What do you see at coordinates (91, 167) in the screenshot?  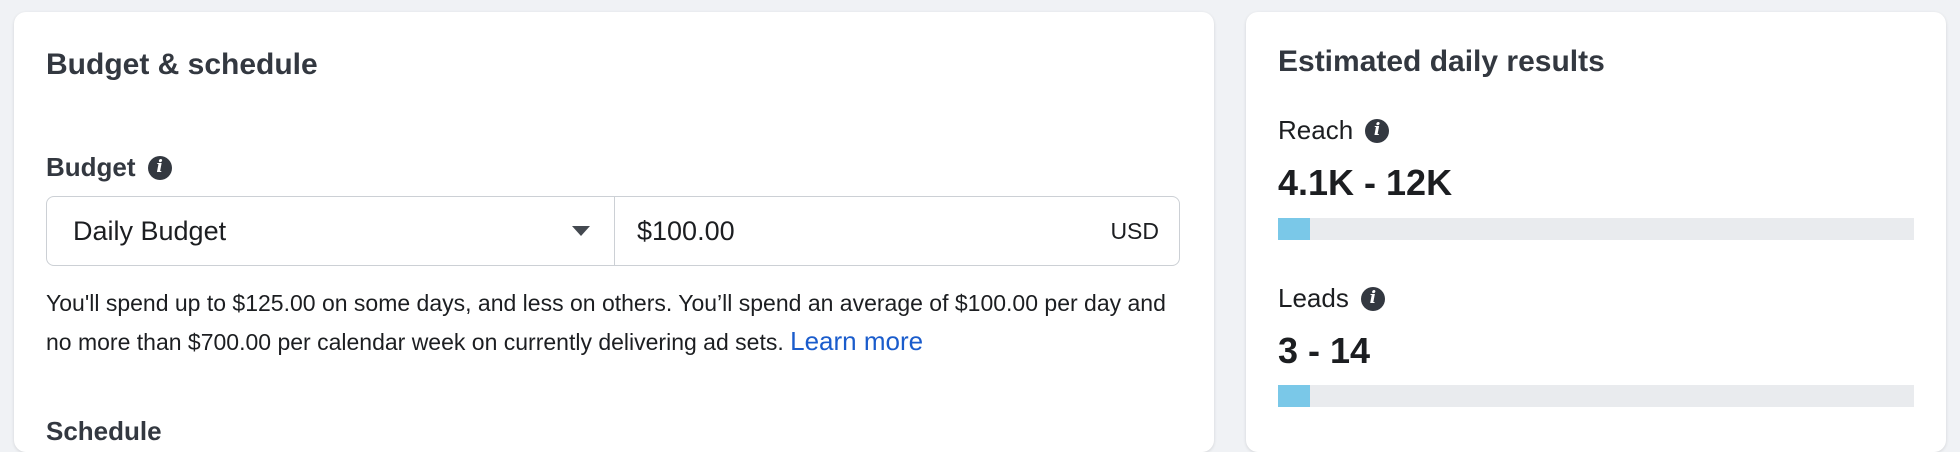 I see `budget-label: Budget` at bounding box center [91, 167].